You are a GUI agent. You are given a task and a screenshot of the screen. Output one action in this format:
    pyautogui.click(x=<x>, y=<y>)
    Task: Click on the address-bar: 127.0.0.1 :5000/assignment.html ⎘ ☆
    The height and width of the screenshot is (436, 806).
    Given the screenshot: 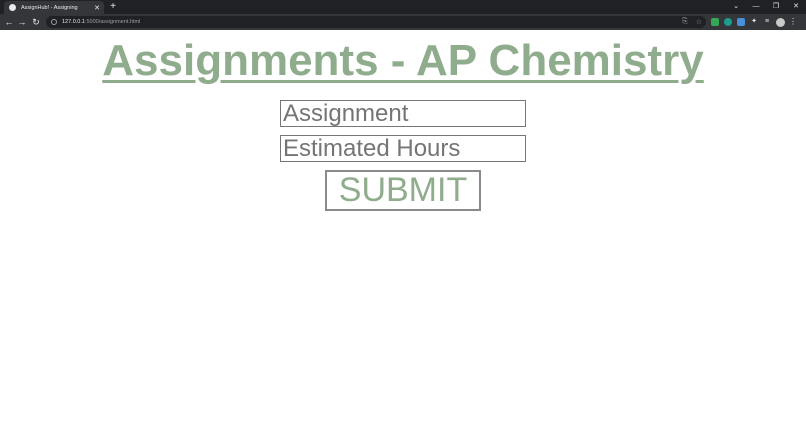 What is the action you would take?
    pyautogui.click(x=376, y=22)
    